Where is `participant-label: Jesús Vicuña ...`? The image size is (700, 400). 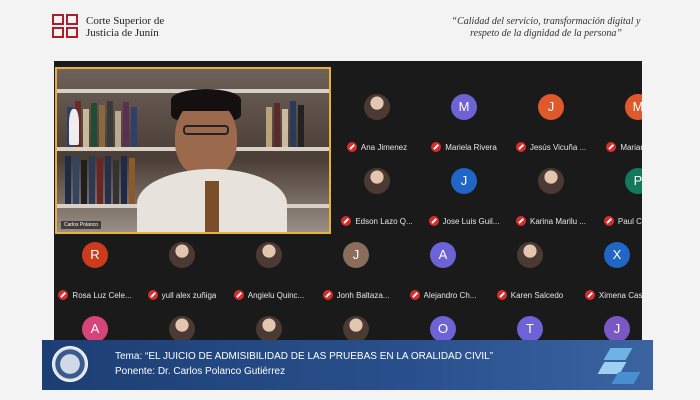 participant-label: Jesús Vicuña ... is located at coordinates (551, 147).